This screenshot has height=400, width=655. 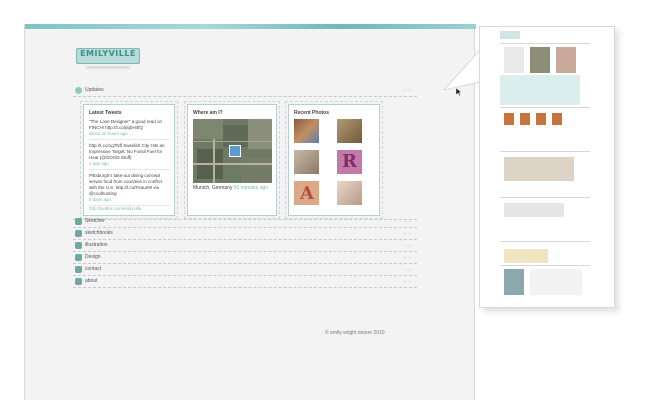 What do you see at coordinates (355, 333) in the screenshot?
I see `copyright-text: © emily wright moore 2010` at bounding box center [355, 333].